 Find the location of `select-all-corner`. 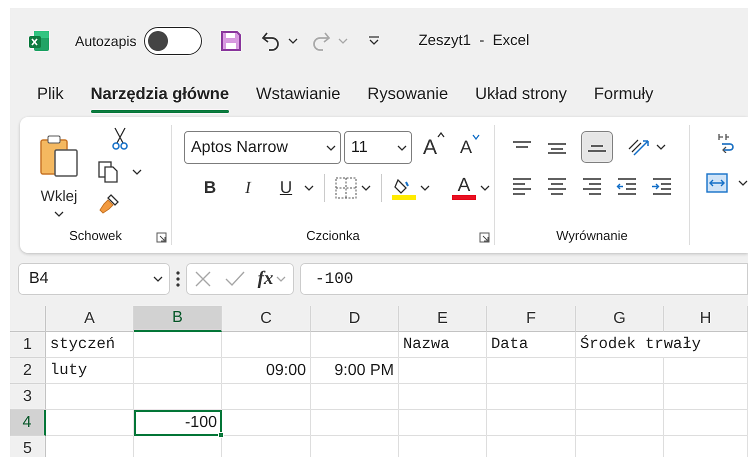

select-all-corner is located at coordinates (28, 319).